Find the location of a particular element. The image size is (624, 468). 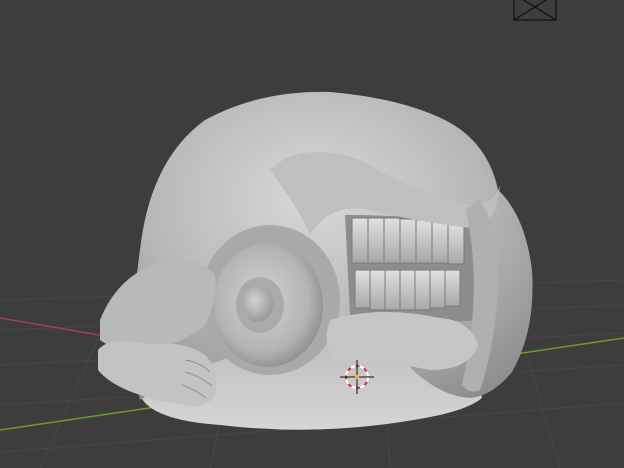

lower-teeth is located at coordinates (407, 290).